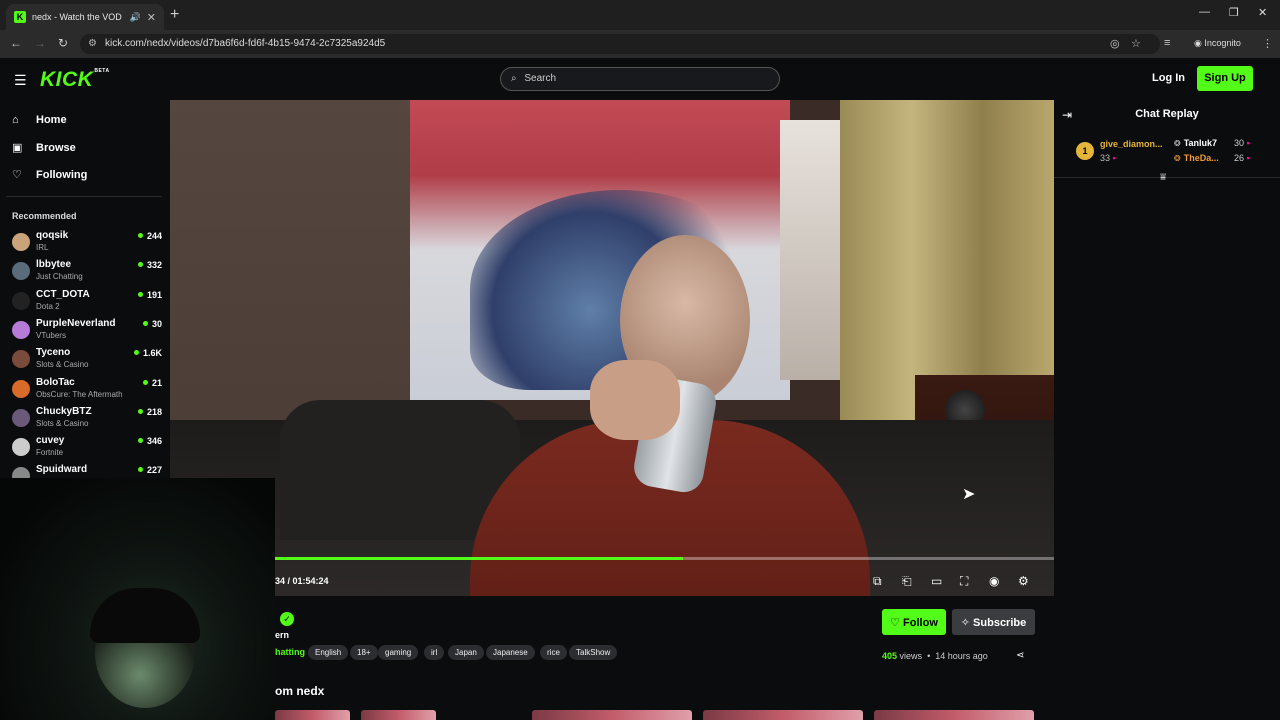 Image resolution: width=1280 pixels, height=720 pixels. What do you see at coordinates (39, 120) in the screenshot?
I see `sidebar-item-home: ⌂ Home` at bounding box center [39, 120].